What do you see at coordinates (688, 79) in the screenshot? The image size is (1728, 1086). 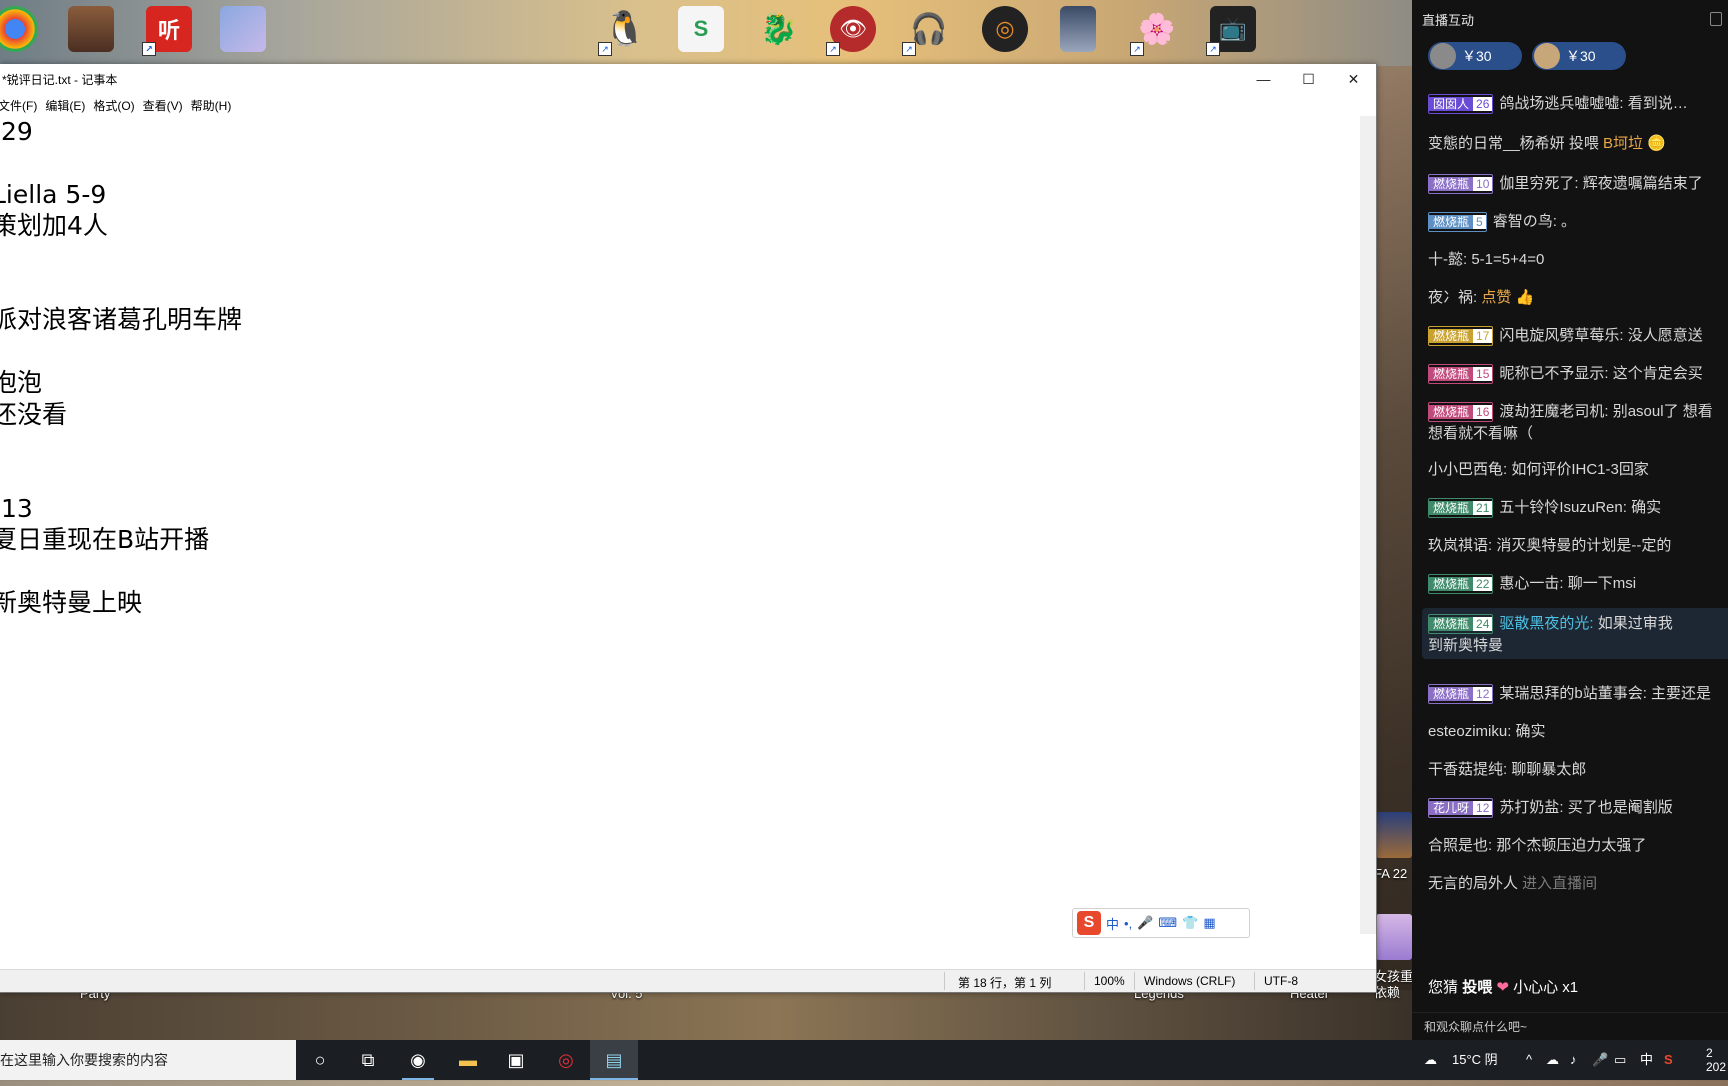 I see `title-bar: *锐评日记.txt - 记事本 — ☐ ✕` at bounding box center [688, 79].